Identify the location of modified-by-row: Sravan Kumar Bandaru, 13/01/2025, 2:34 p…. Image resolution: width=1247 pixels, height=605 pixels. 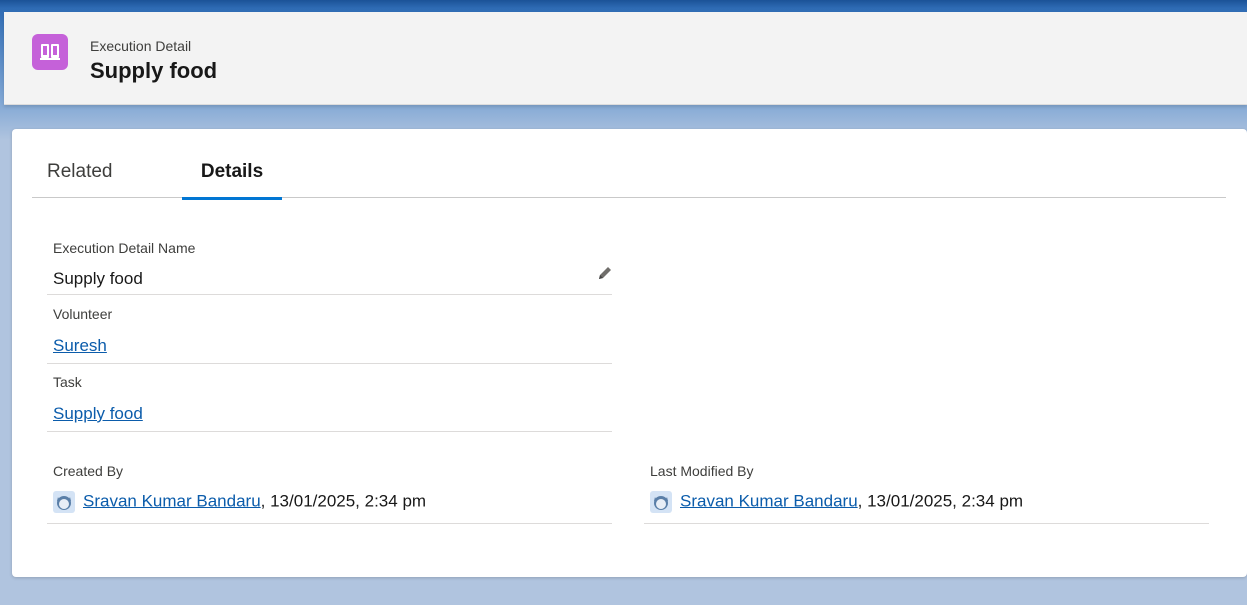
(836, 502).